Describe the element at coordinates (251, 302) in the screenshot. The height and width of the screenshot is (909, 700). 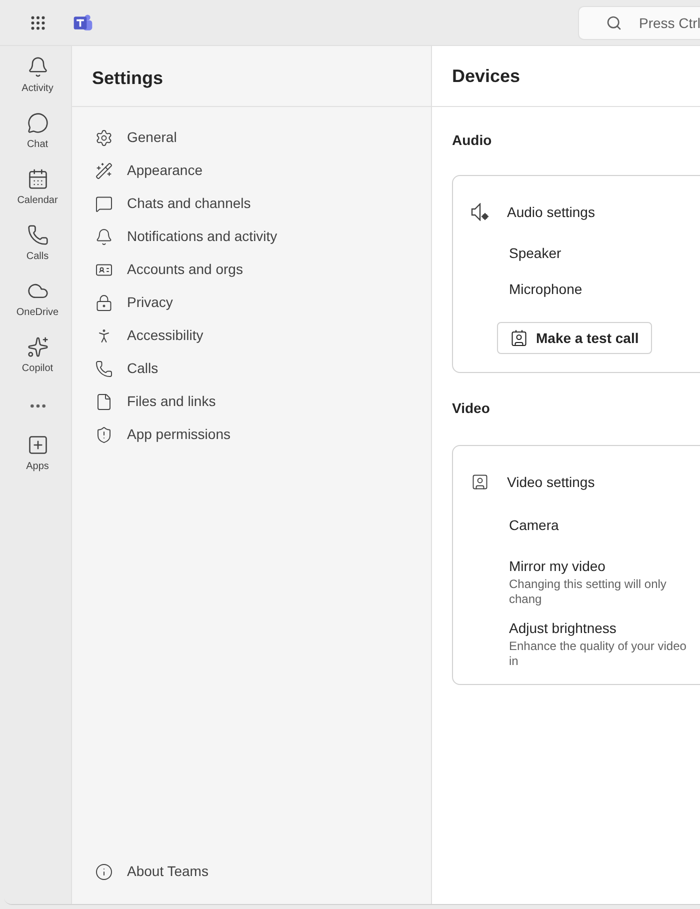
I see `settings-menu-item: Privacy` at that location.